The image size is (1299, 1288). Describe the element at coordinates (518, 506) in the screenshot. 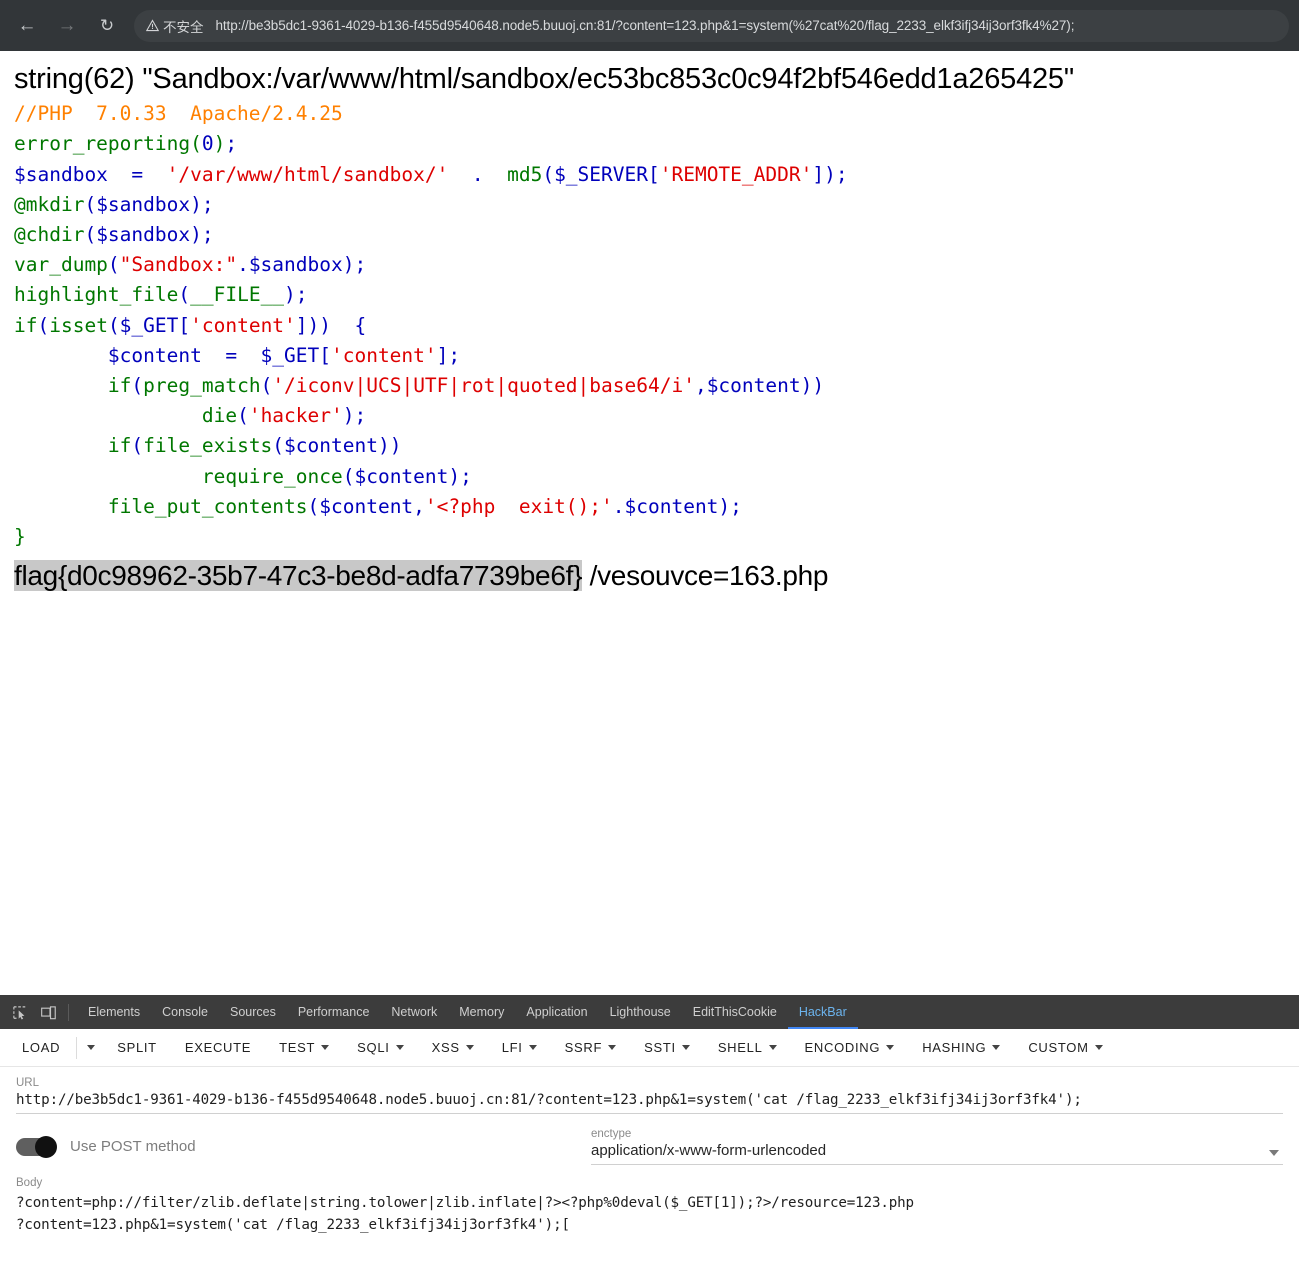

I see `code-token: '<?php exit();'` at that location.